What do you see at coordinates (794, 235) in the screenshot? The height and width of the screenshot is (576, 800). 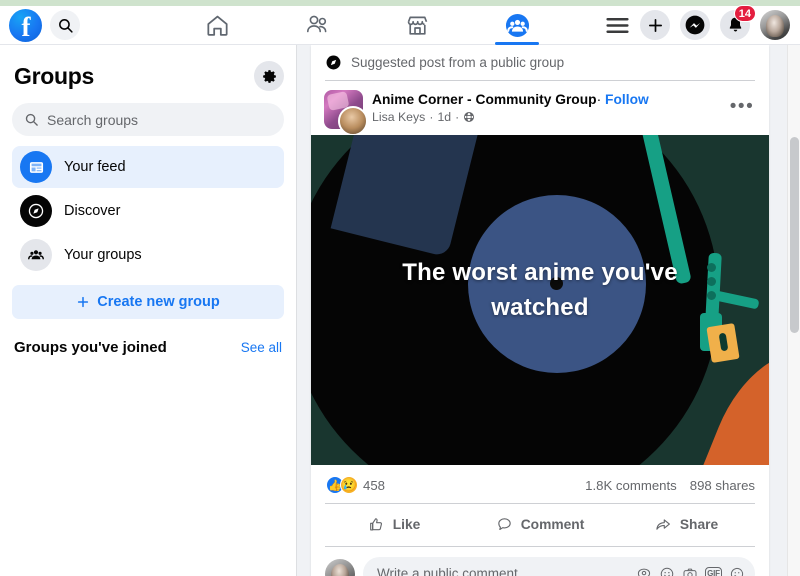 I see `scrollbar-thumb` at bounding box center [794, 235].